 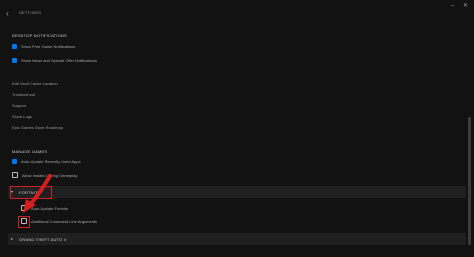 I want to click on checkbox-label: Auto-Update Fortnite, so click(x=50, y=208).